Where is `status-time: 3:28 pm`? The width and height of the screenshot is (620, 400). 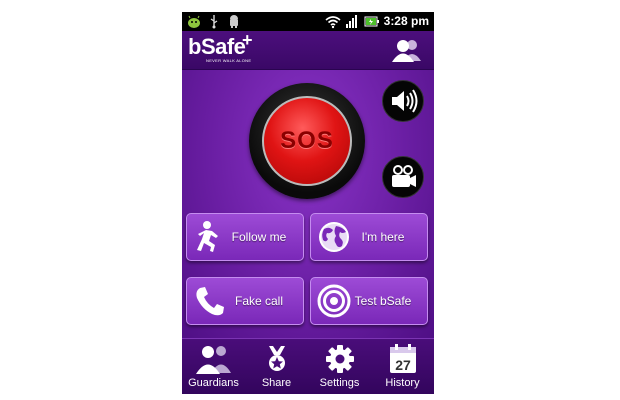 status-time: 3:28 pm is located at coordinates (406, 21).